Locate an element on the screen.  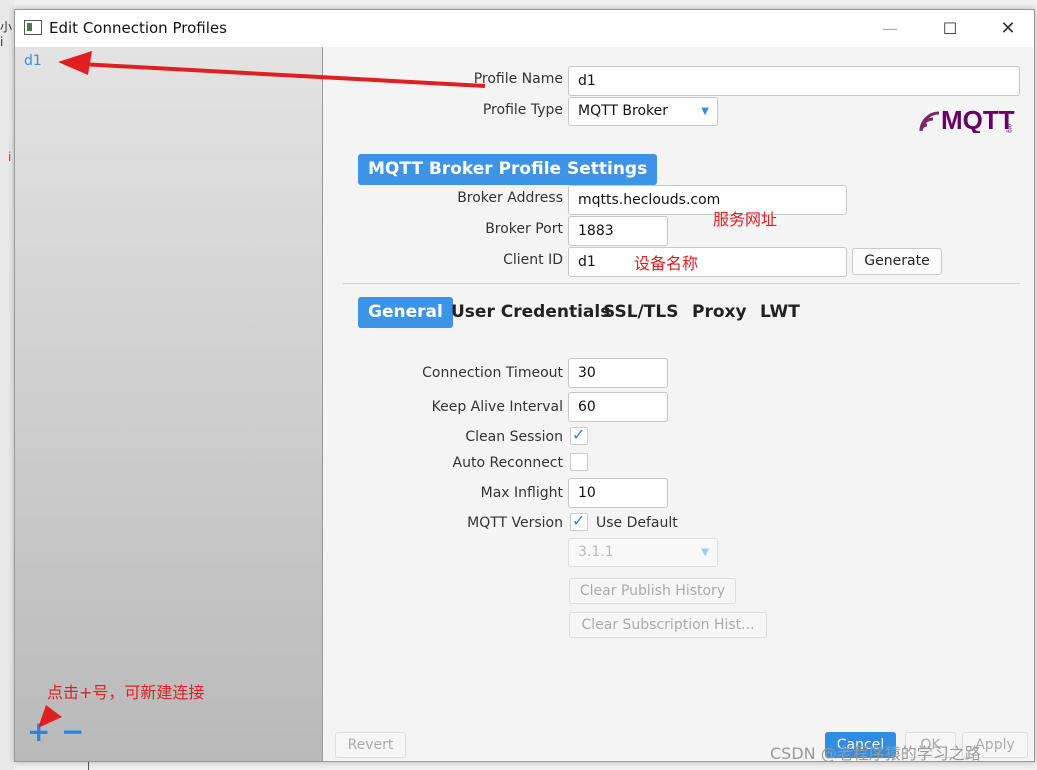
broker-address-annotation: 服务网址 is located at coordinates (745, 219).